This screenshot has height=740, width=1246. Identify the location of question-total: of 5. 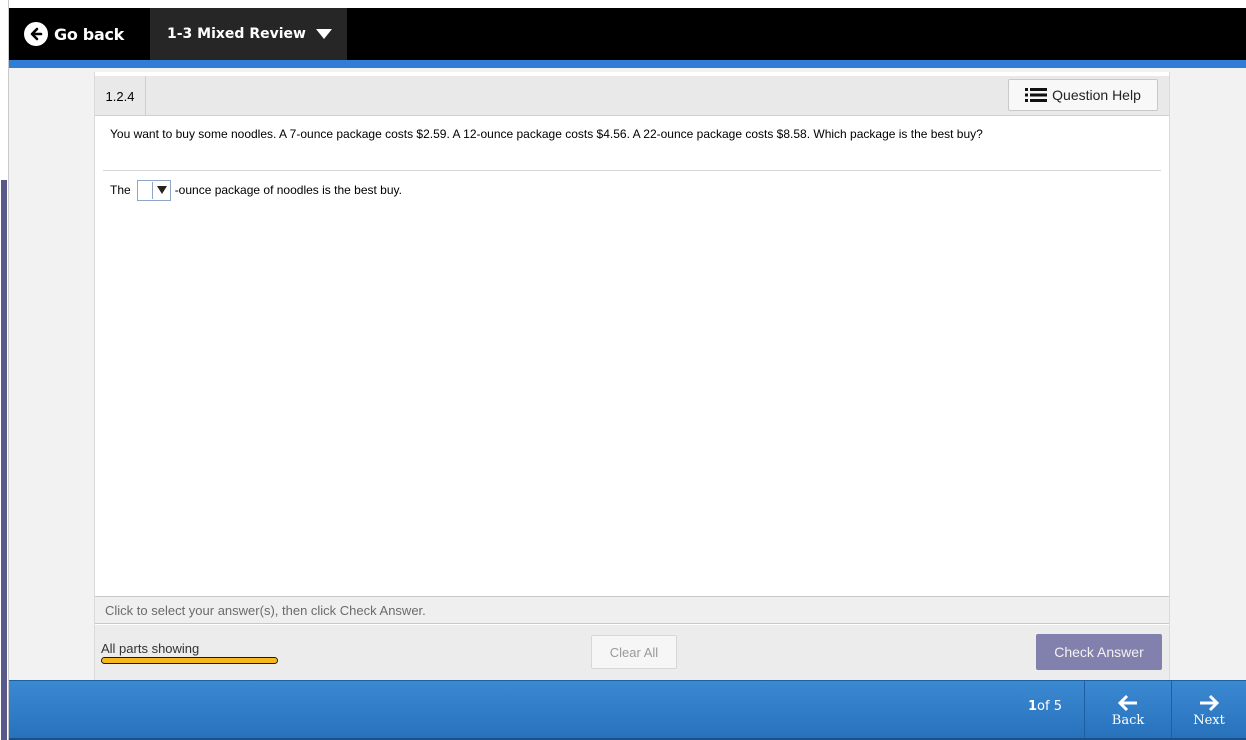
(1049, 706).